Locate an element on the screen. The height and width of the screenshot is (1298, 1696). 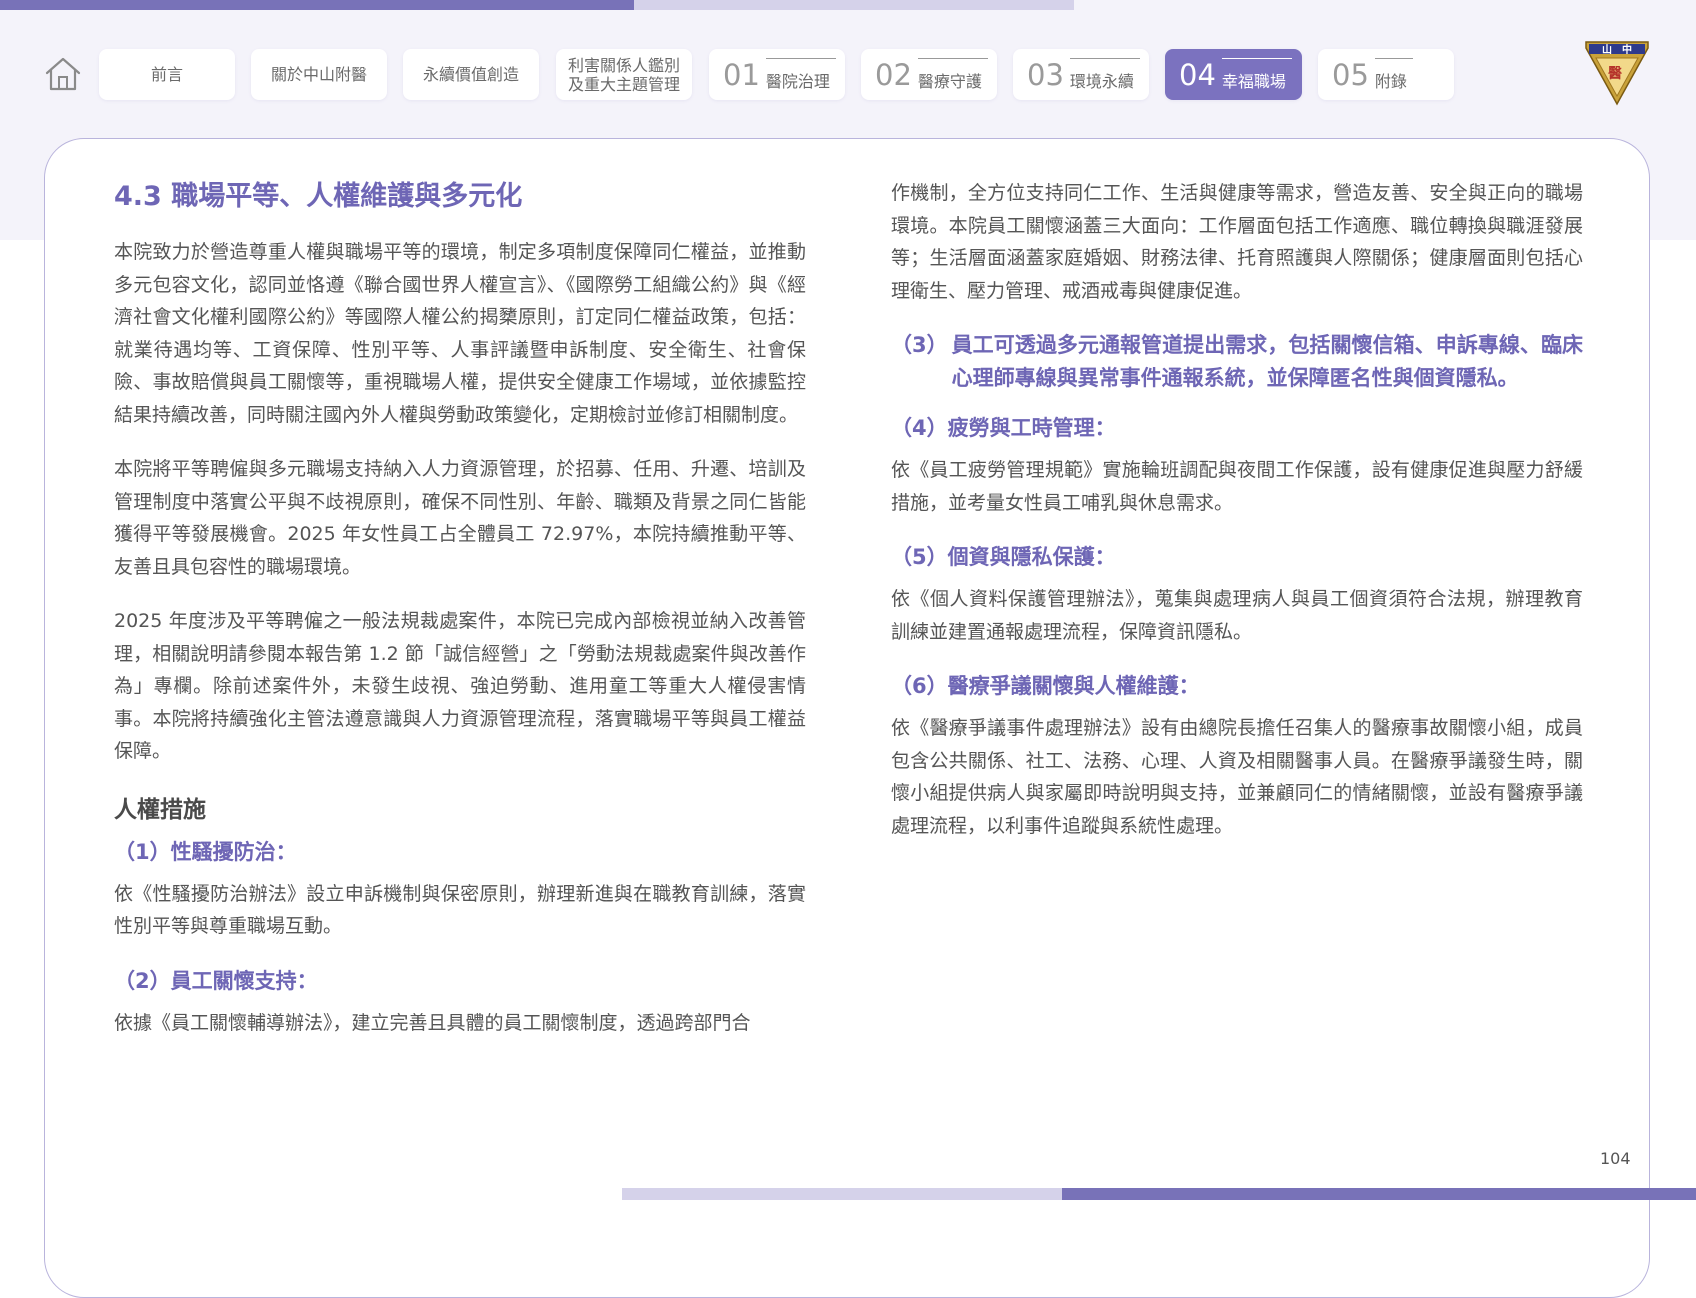
svg-text: 中 is located at coordinates (1627, 49).